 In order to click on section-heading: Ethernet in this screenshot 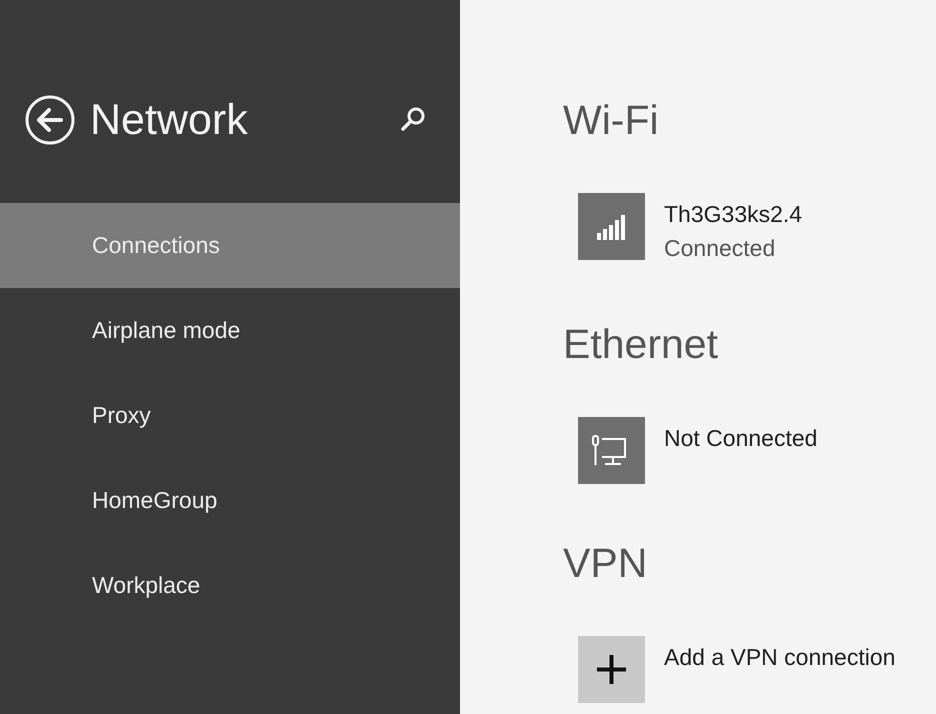, I will do `click(641, 344)`.